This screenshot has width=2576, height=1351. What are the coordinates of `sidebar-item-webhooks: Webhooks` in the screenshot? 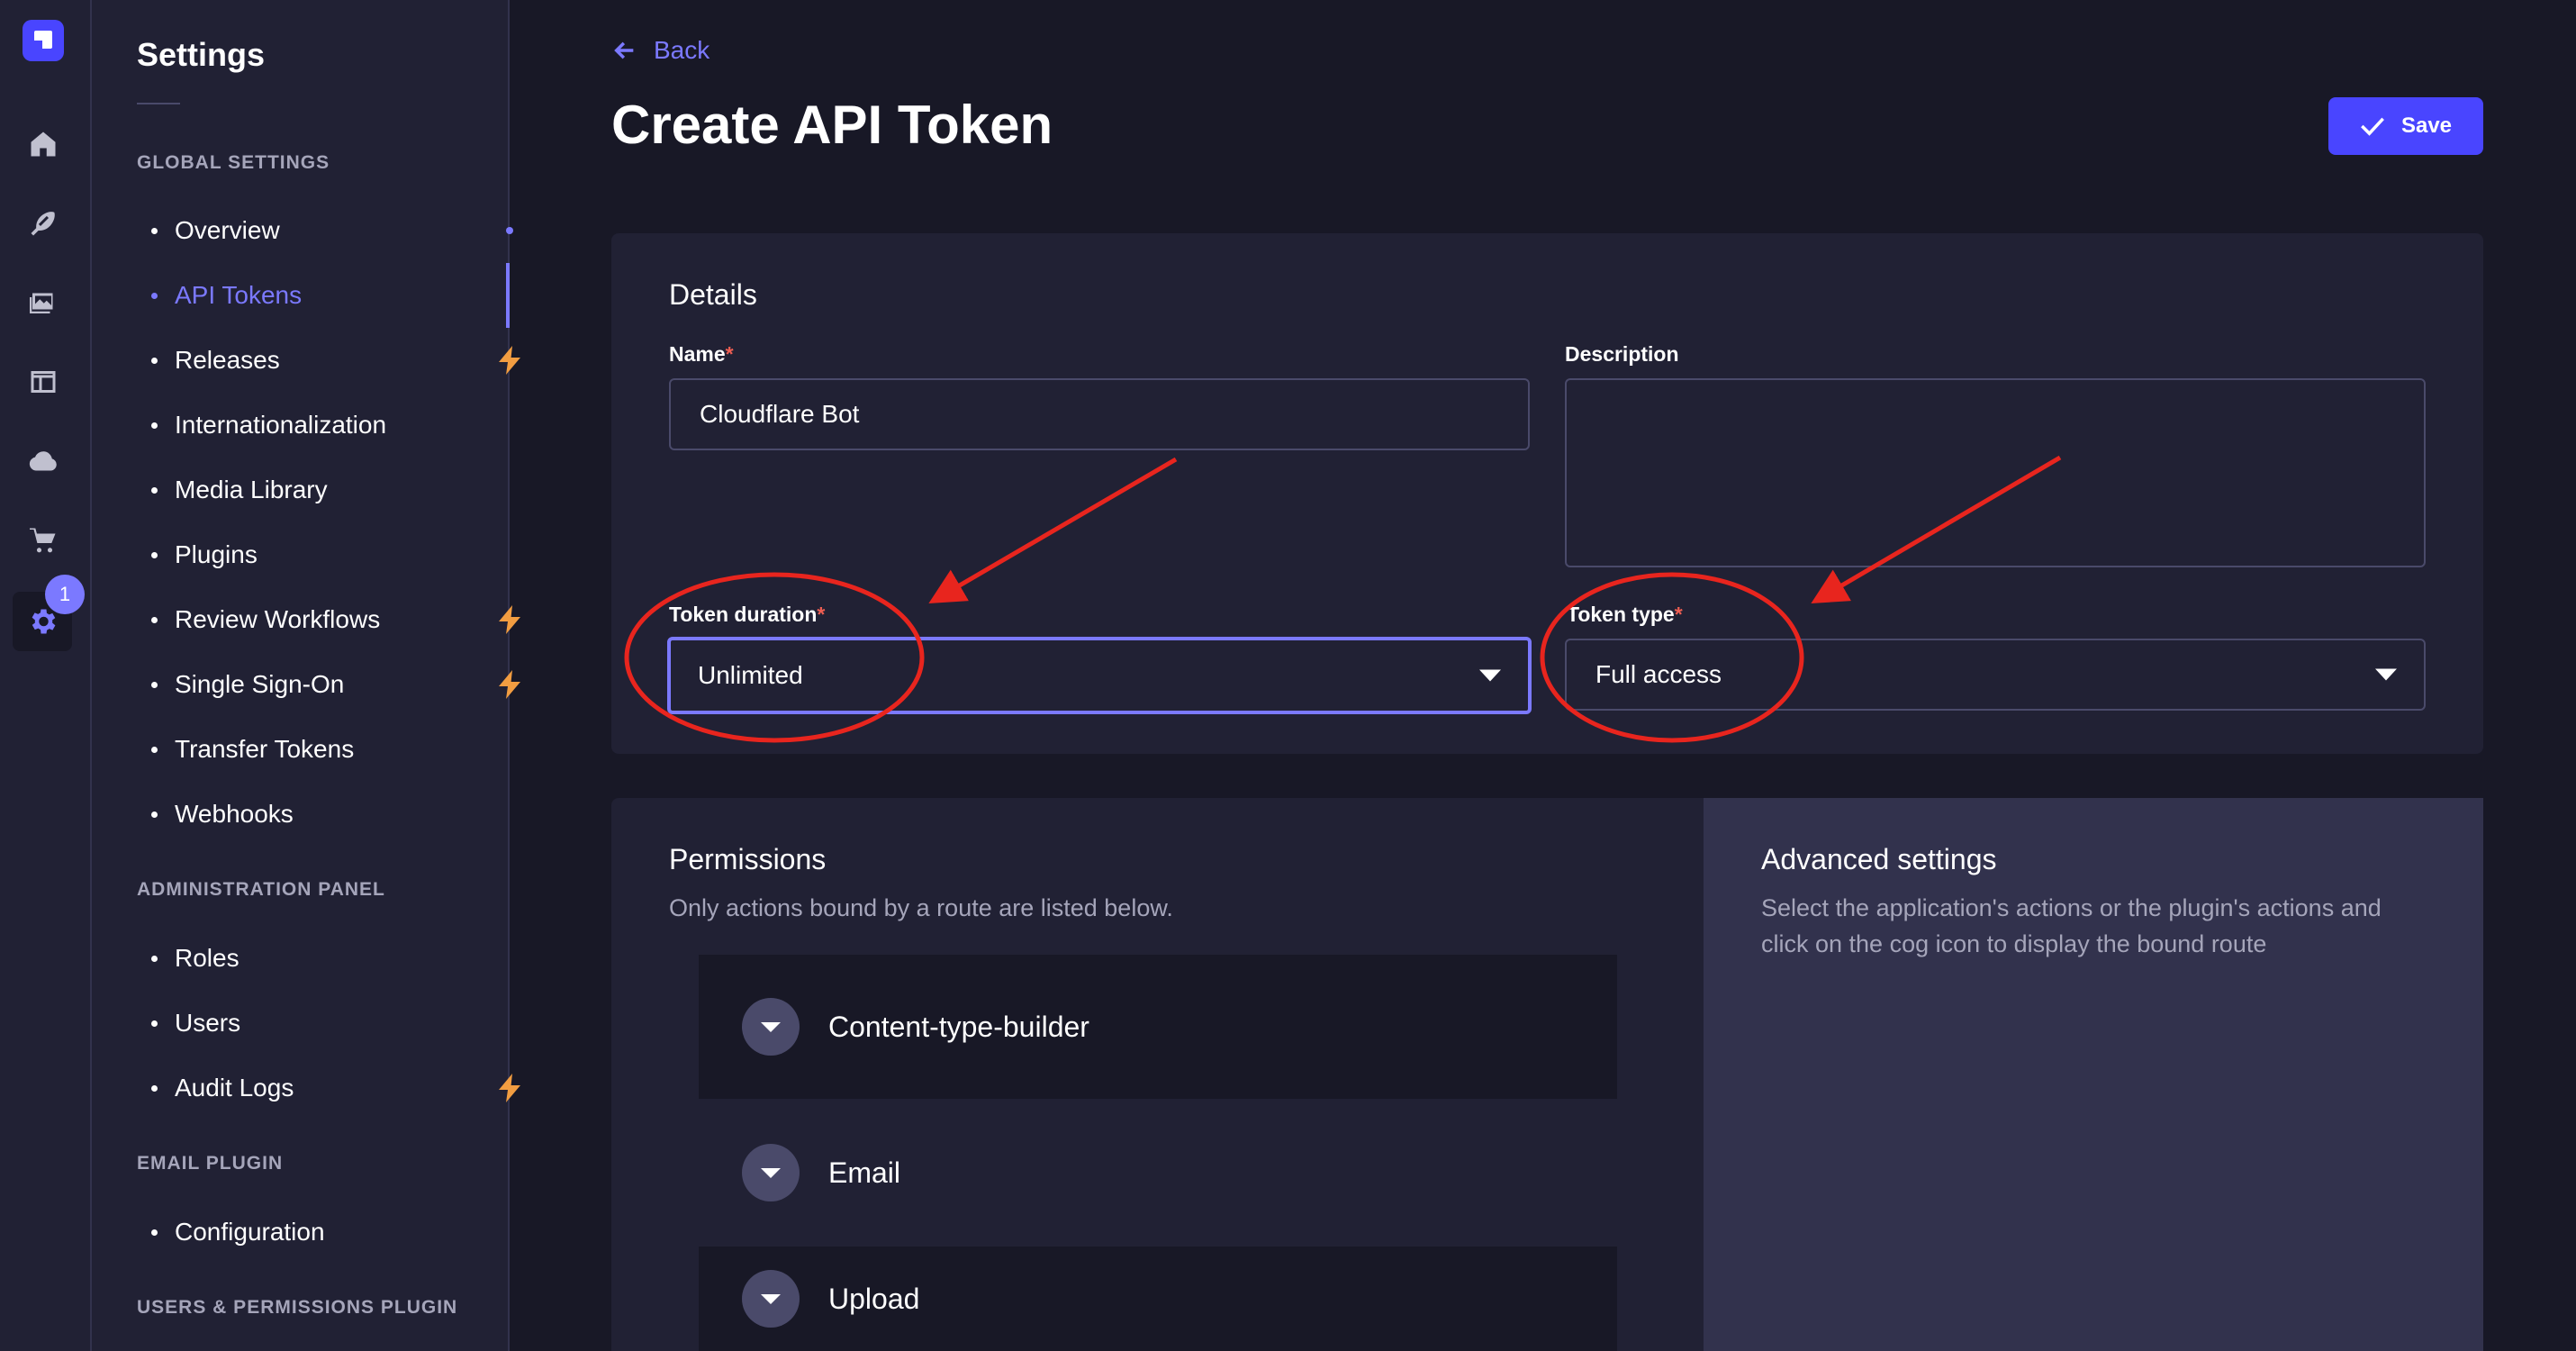 It's located at (357, 814).